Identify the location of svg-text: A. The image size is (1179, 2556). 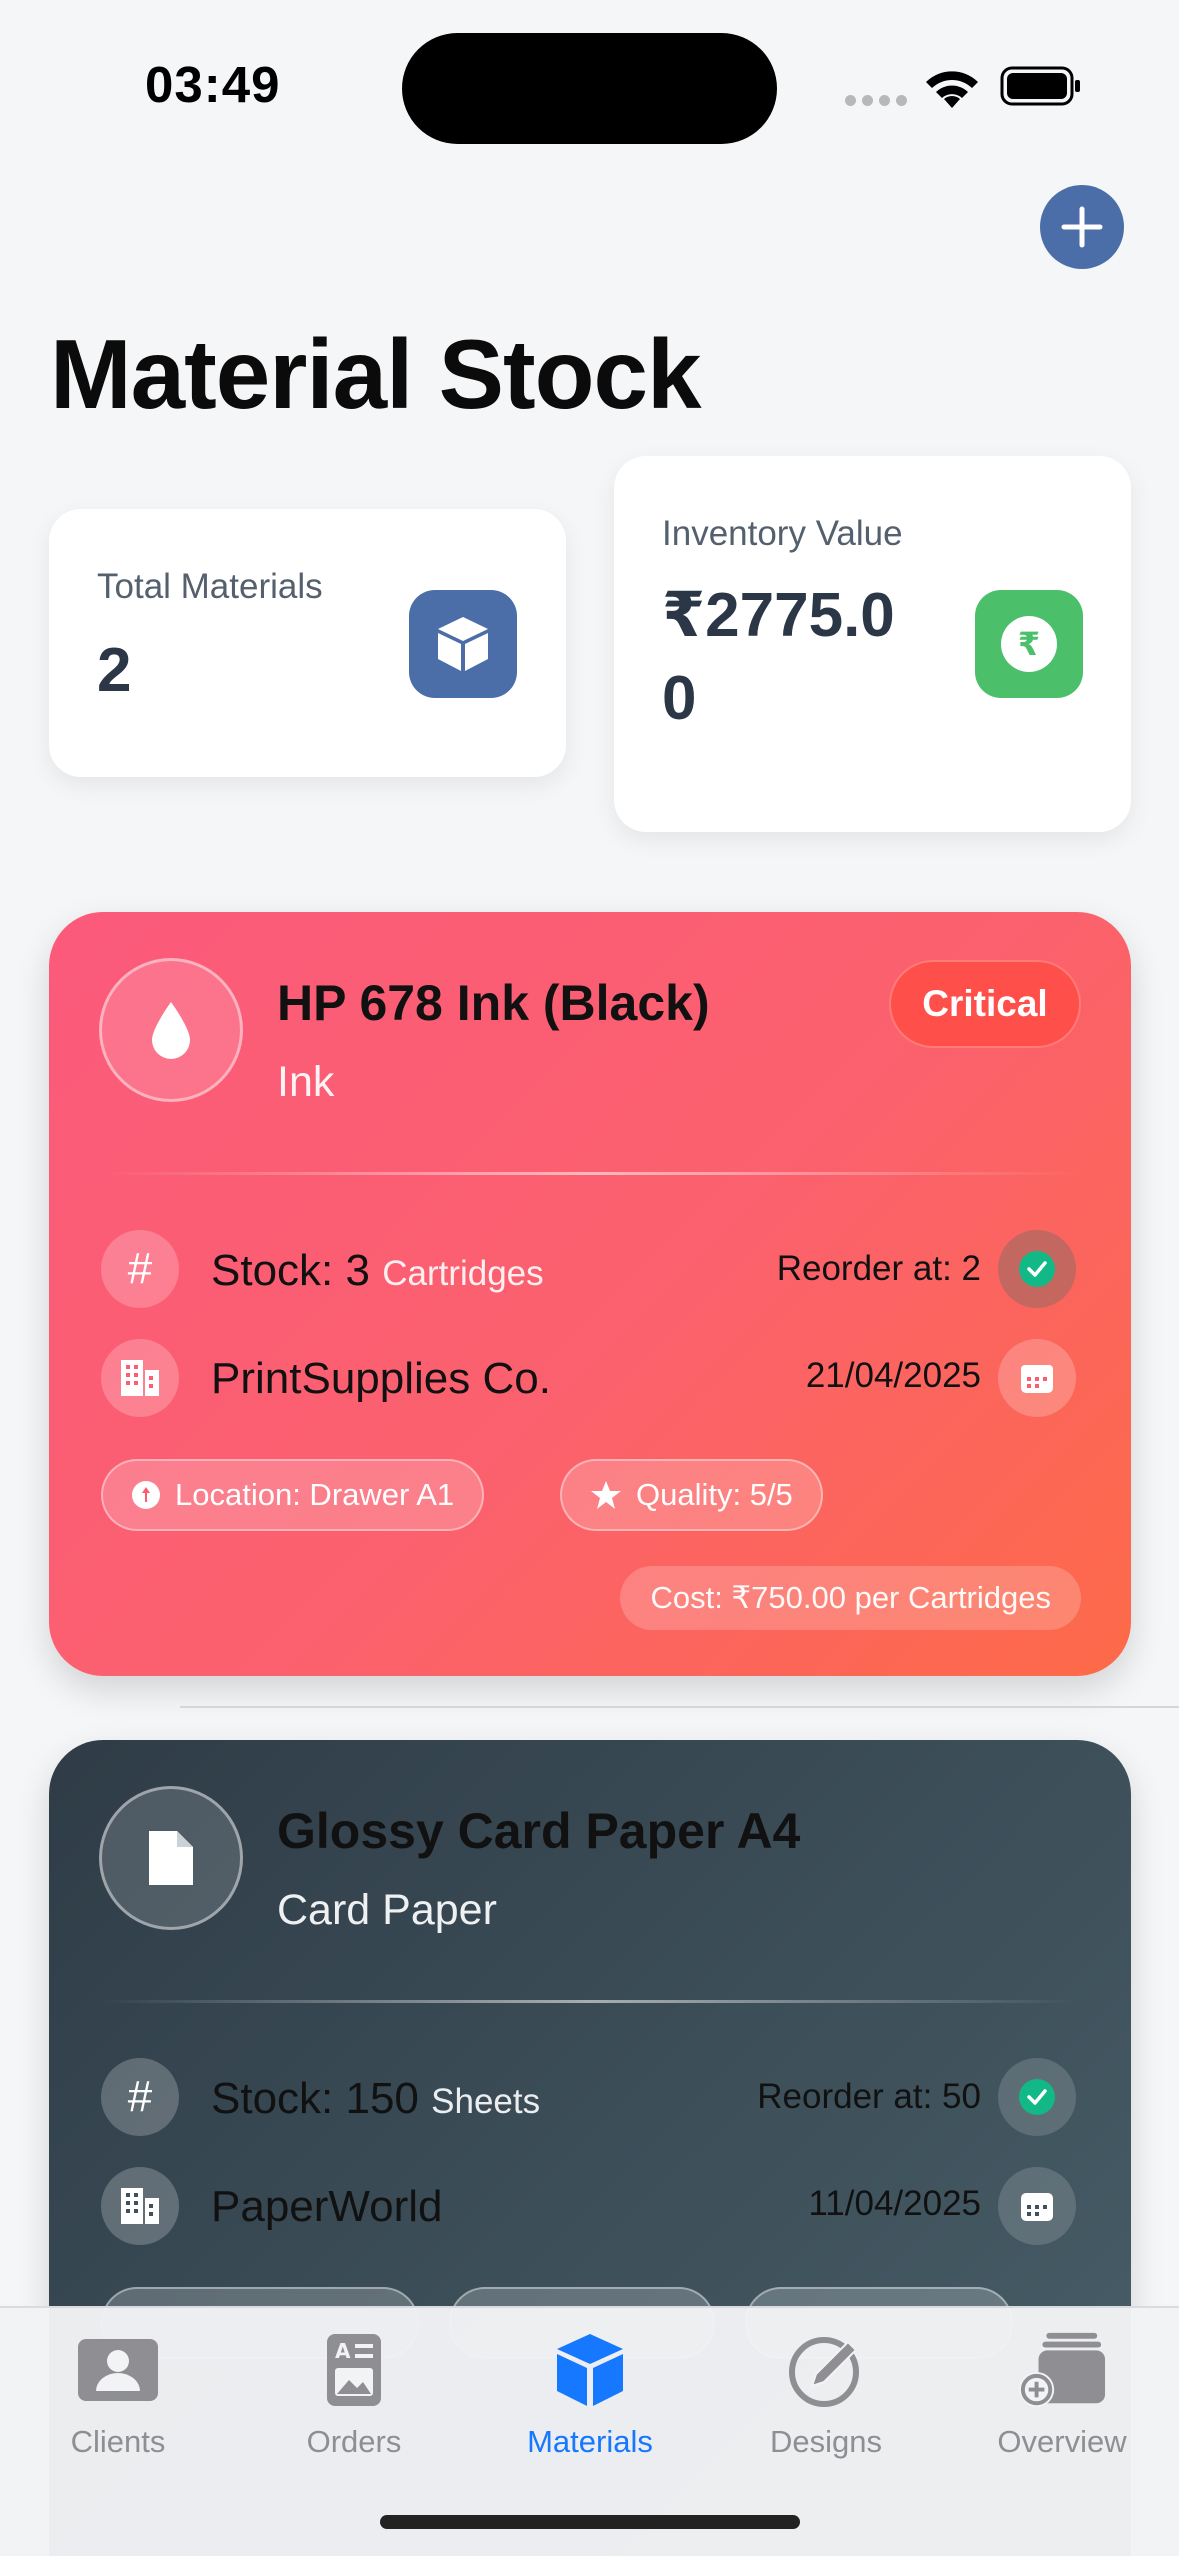
(343, 2351).